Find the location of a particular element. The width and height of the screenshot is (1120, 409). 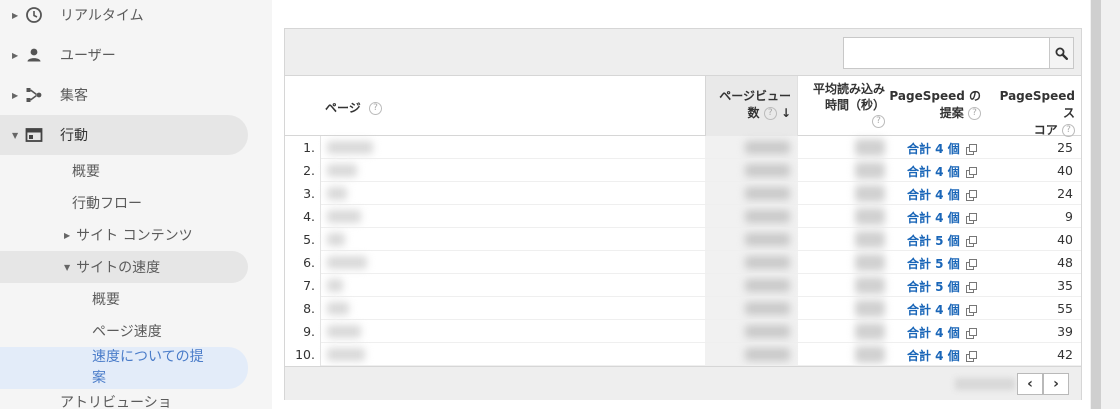

nav-page-timings: ページ速度 is located at coordinates (124, 331).